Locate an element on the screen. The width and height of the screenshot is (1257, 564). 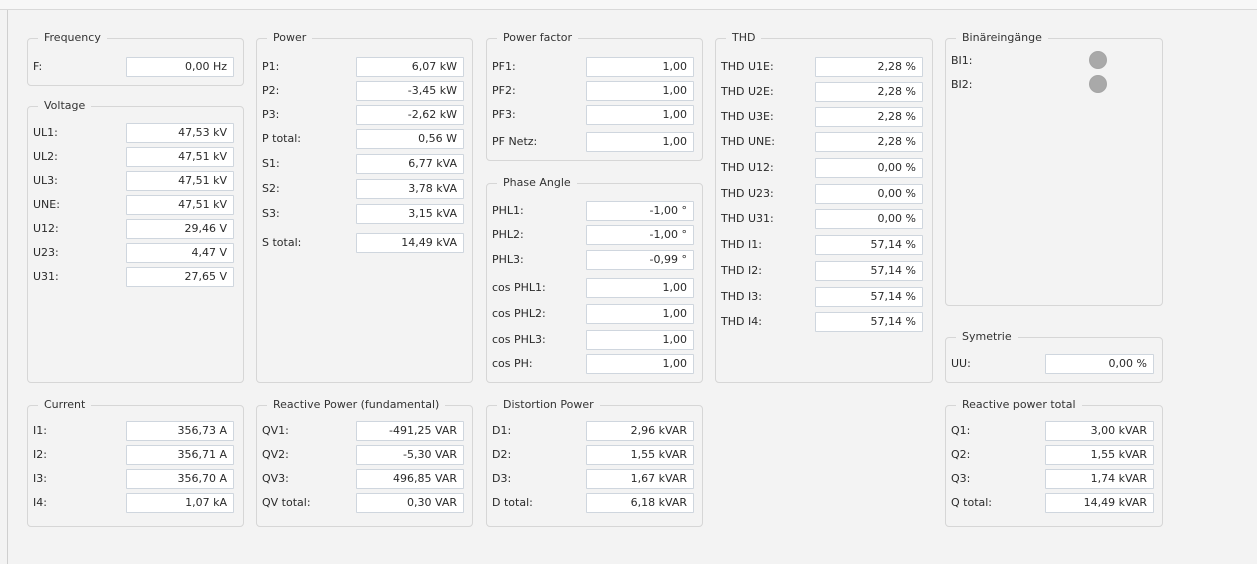
symmetry-group: Symetrie UU: 0,00 % is located at coordinates (1054, 356).